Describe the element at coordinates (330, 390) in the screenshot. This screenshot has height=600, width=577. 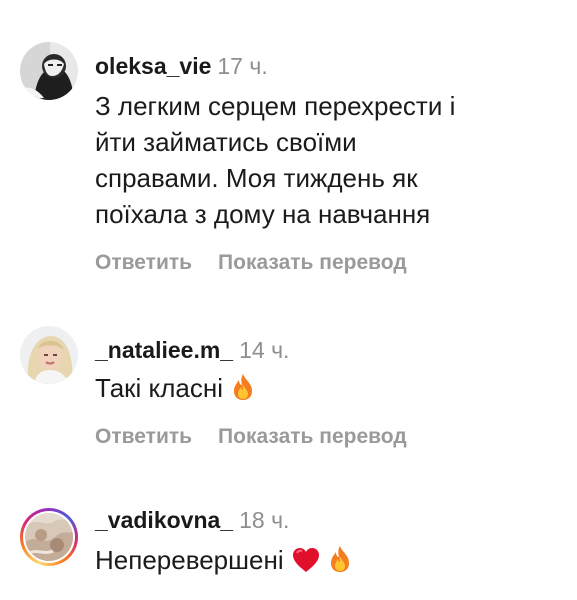
I see `comment-text: Такі класні` at that location.